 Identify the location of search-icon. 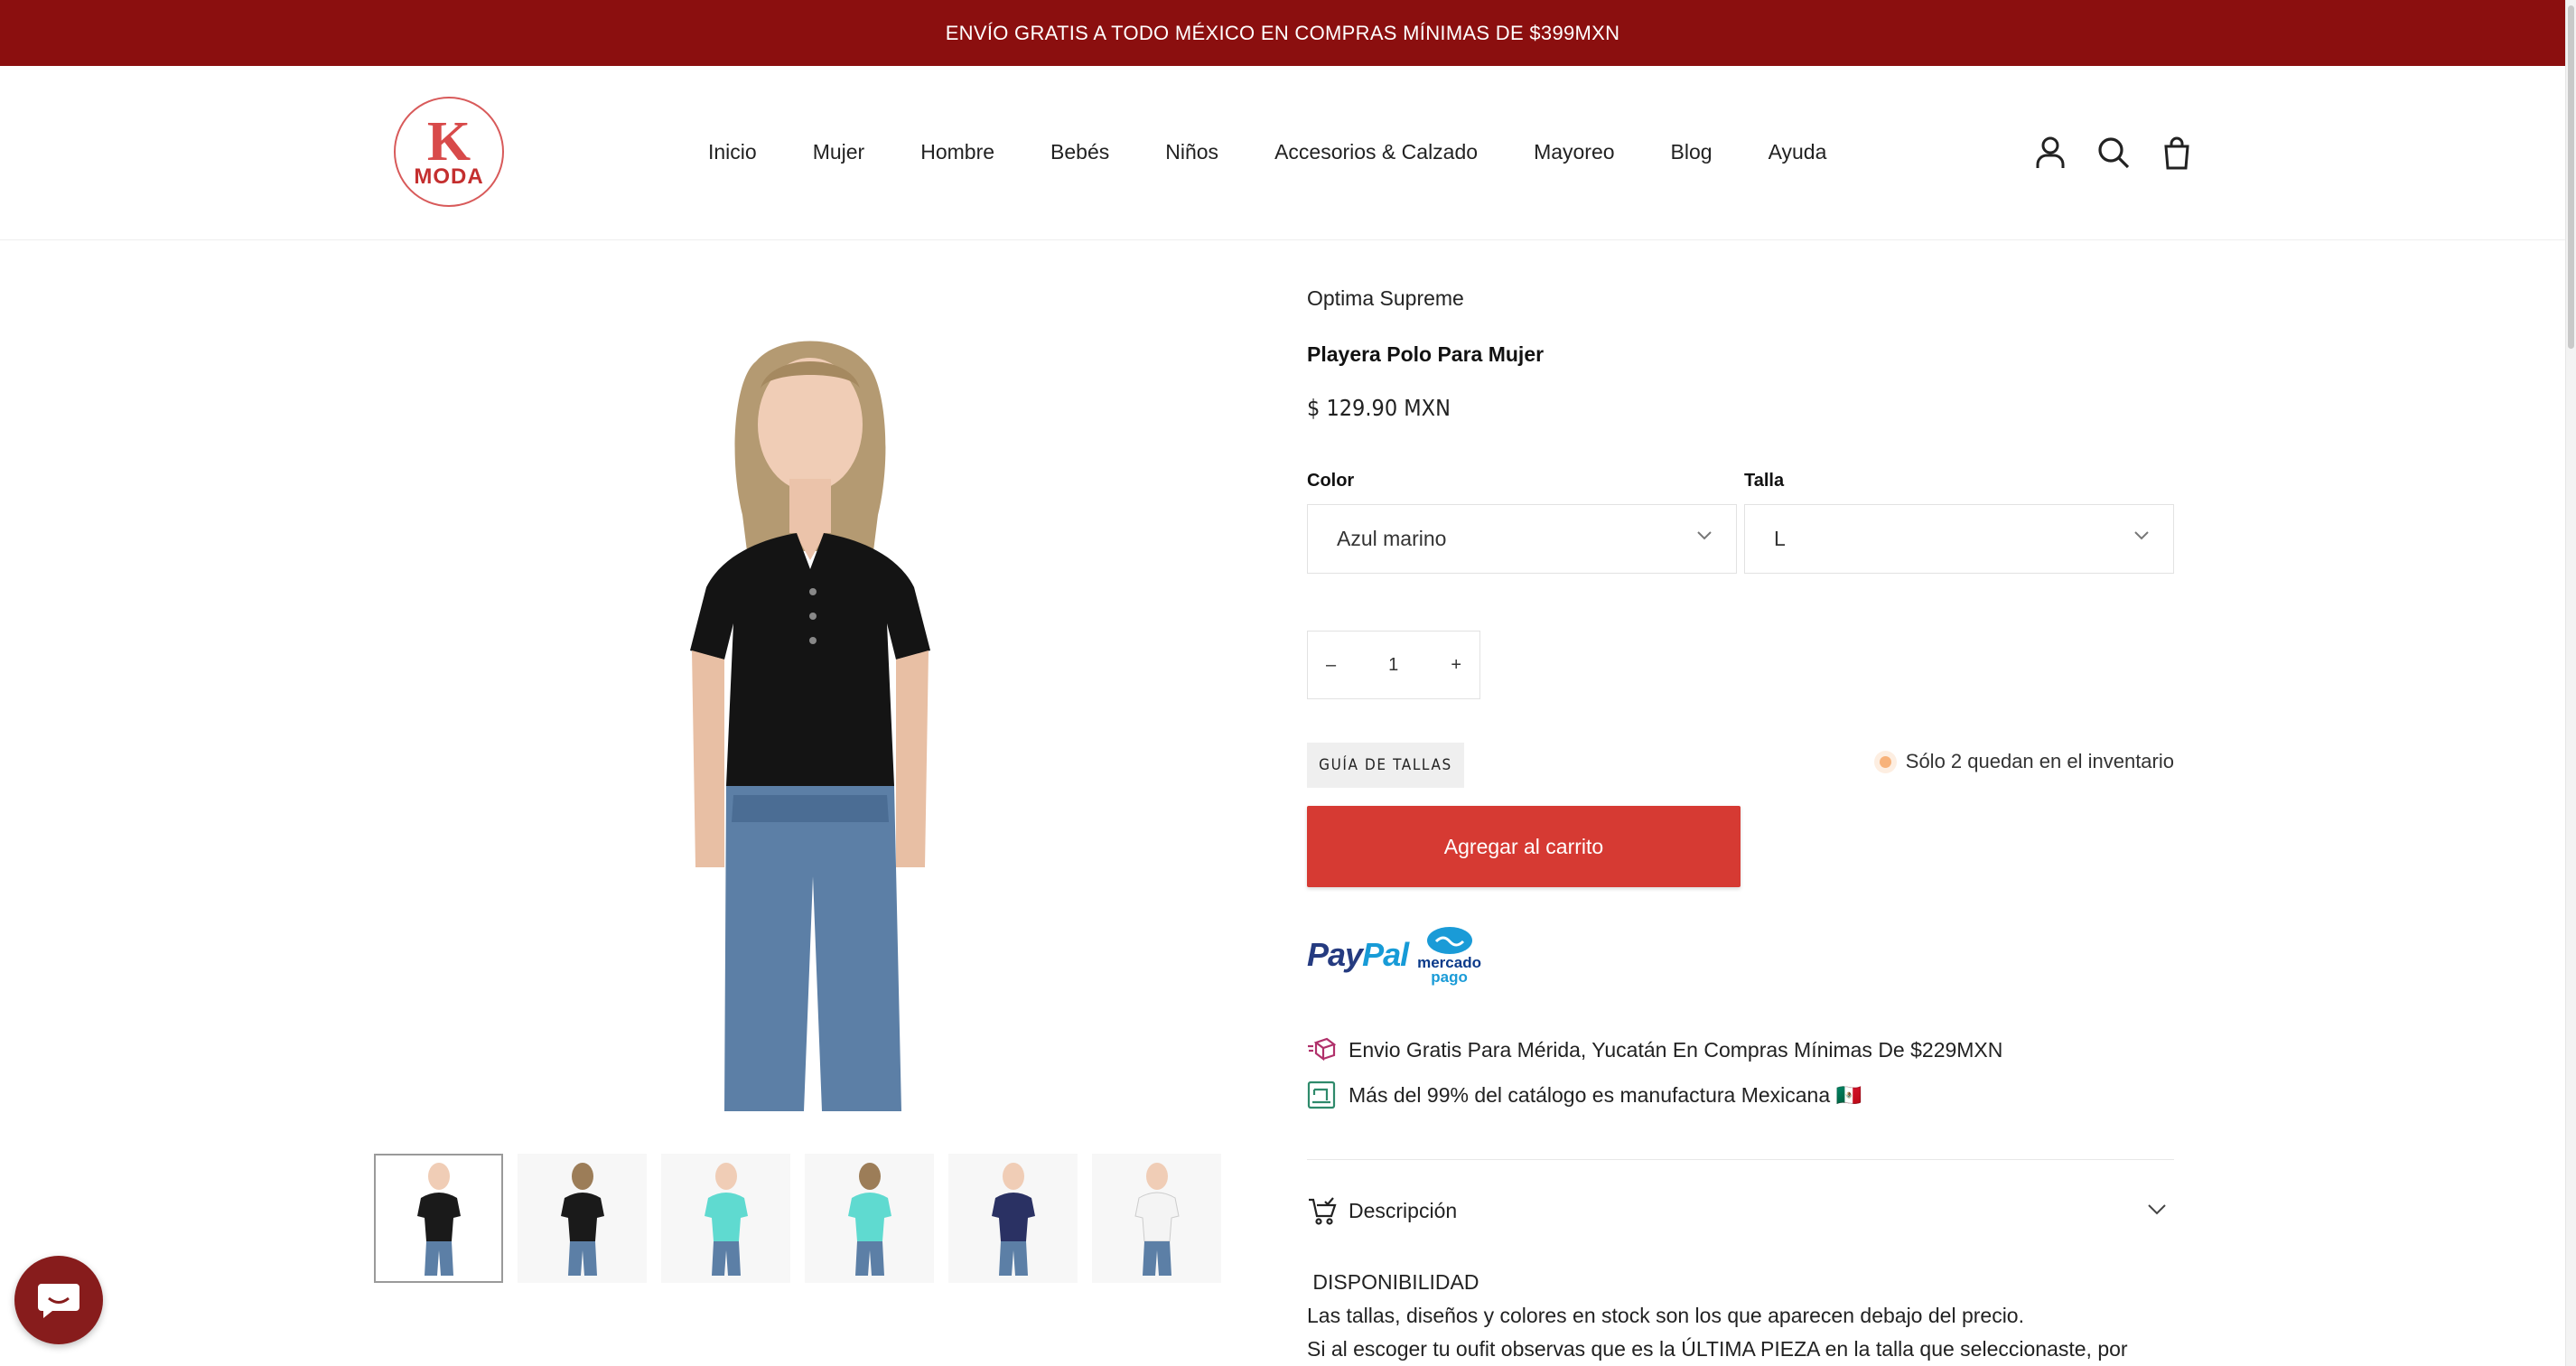
(2114, 153).